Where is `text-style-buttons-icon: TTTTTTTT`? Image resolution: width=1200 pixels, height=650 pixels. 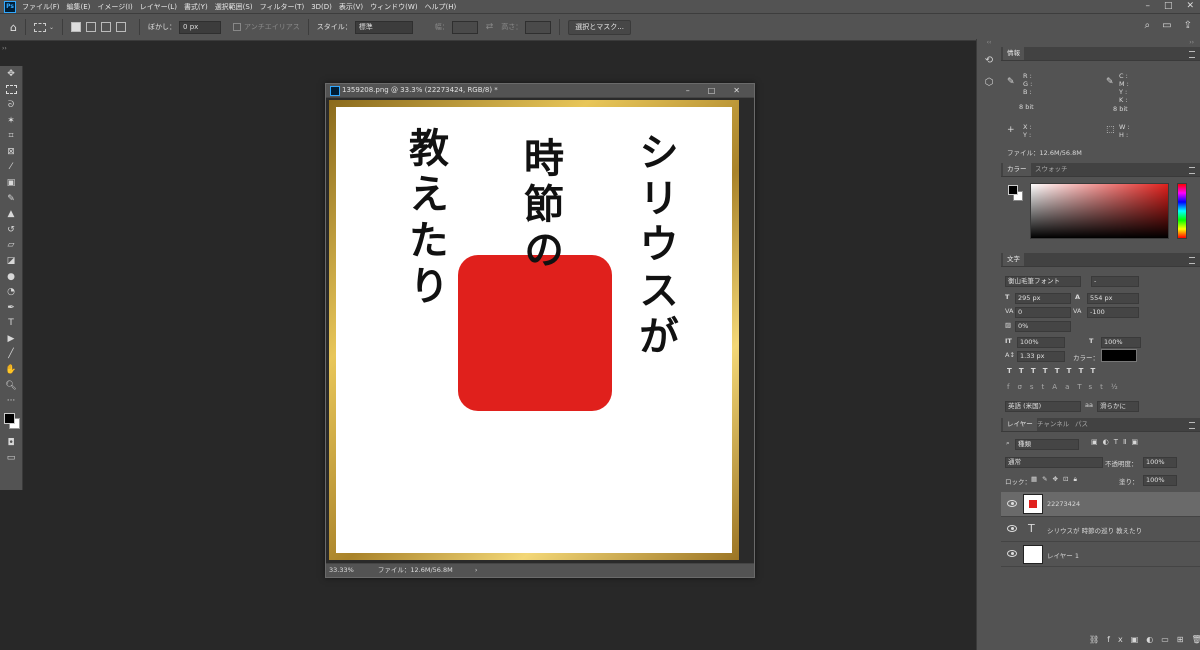
text-style-buttons-icon: TTTTTTTT is located at coordinates (1054, 371).